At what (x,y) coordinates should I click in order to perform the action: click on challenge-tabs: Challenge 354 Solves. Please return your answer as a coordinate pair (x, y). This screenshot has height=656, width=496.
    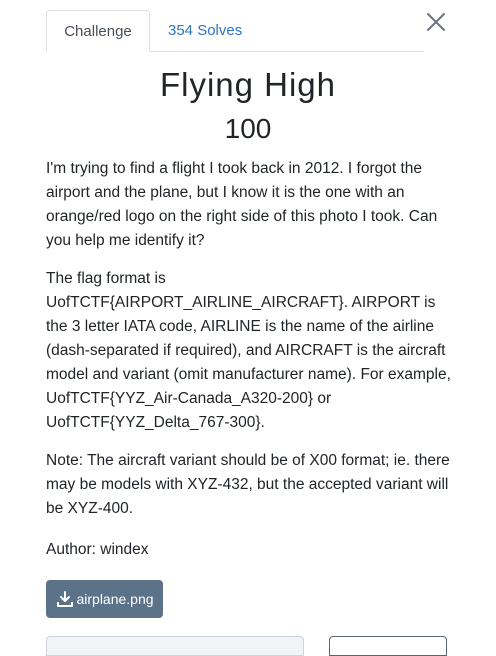
    Looking at the image, I should click on (235, 31).